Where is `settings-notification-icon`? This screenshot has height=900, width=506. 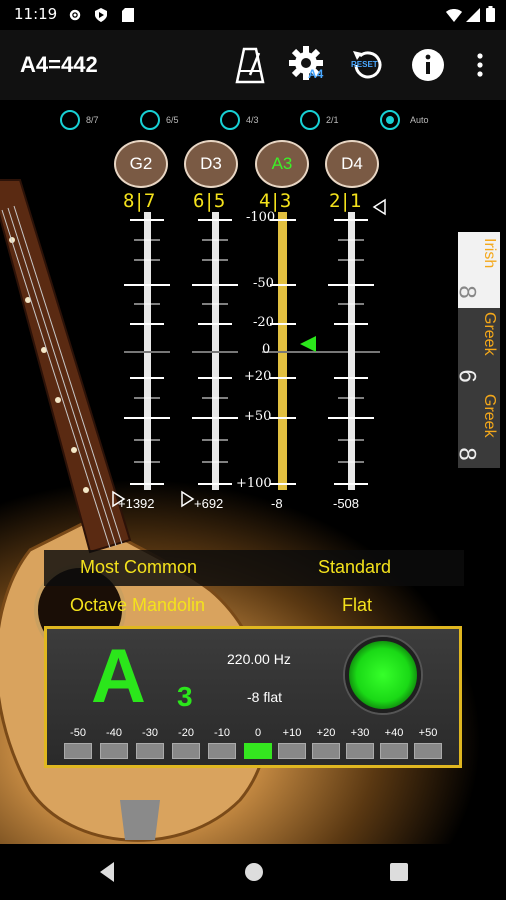
settings-notification-icon is located at coordinates (75, 15).